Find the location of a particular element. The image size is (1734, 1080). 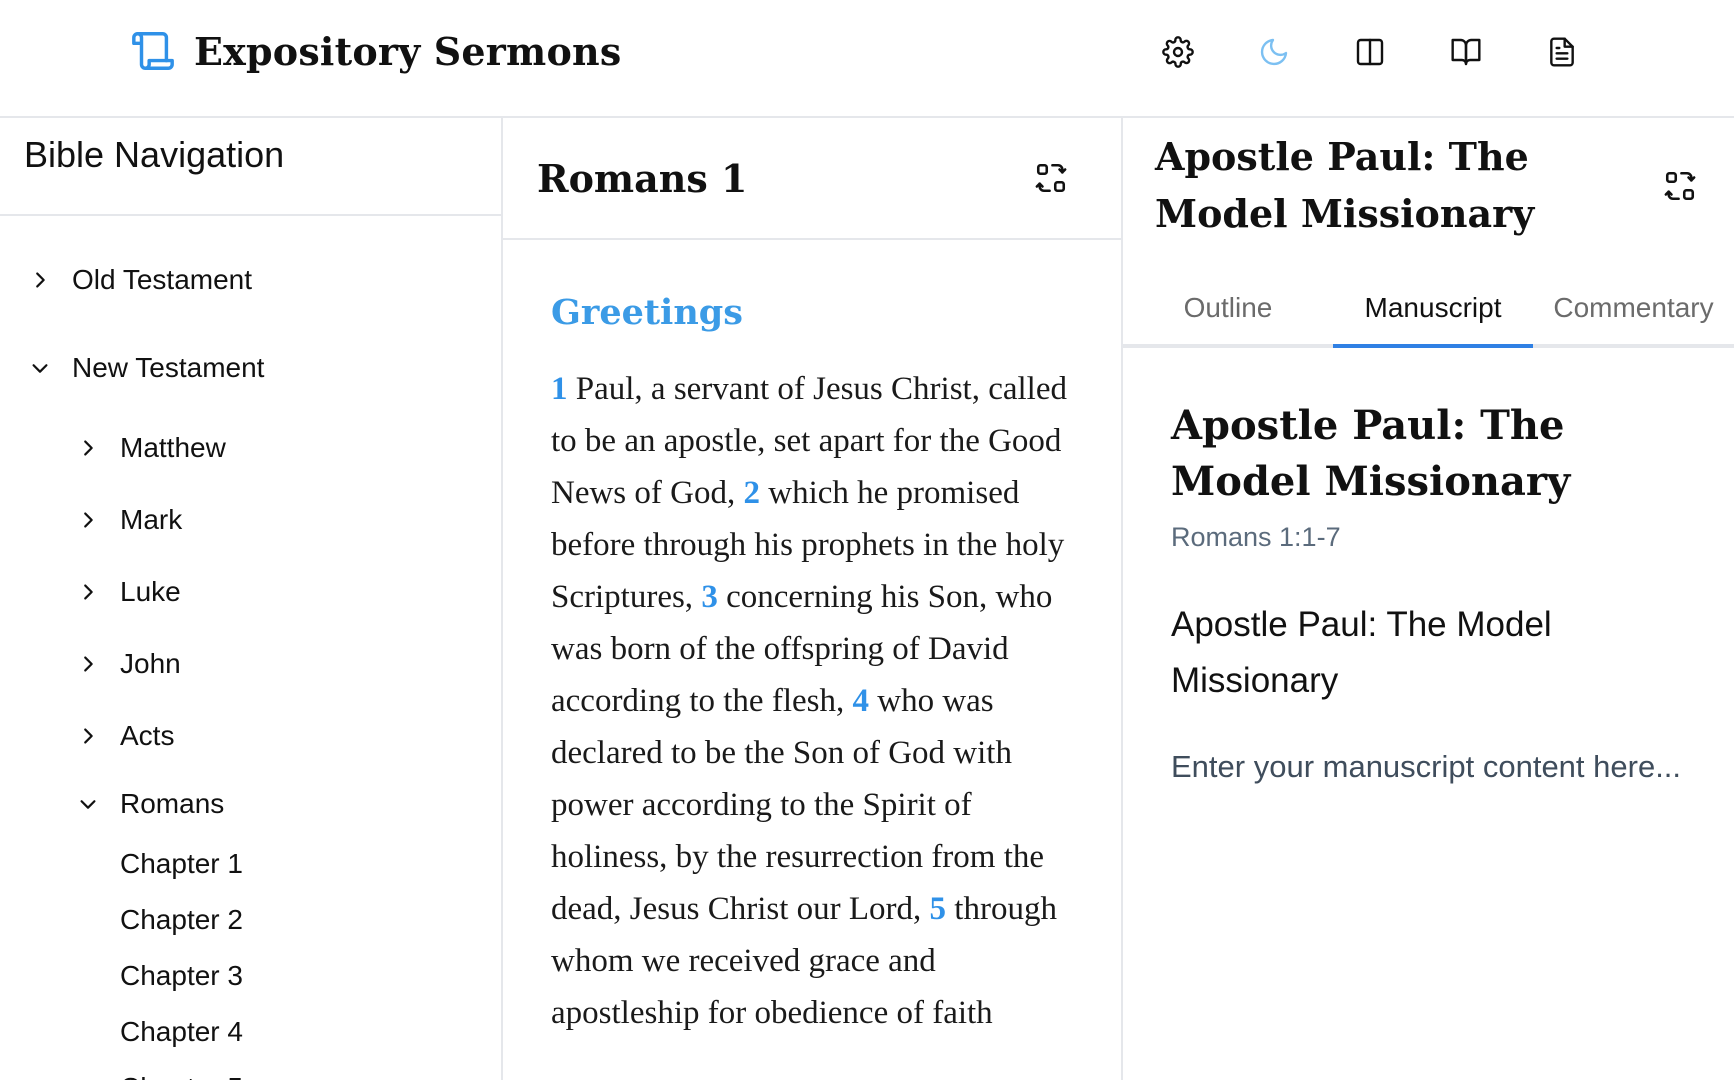

open-book-icon is located at coordinates (1466, 52).